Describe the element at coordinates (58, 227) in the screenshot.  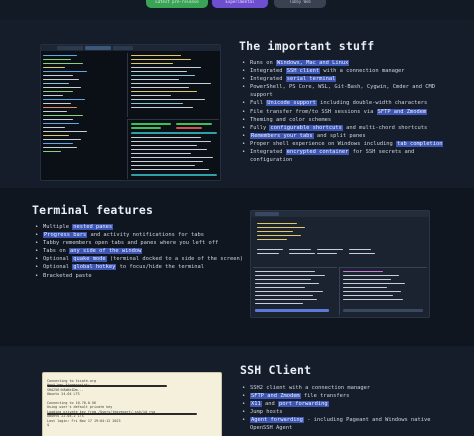
I see `feature-text: Multiple` at that location.